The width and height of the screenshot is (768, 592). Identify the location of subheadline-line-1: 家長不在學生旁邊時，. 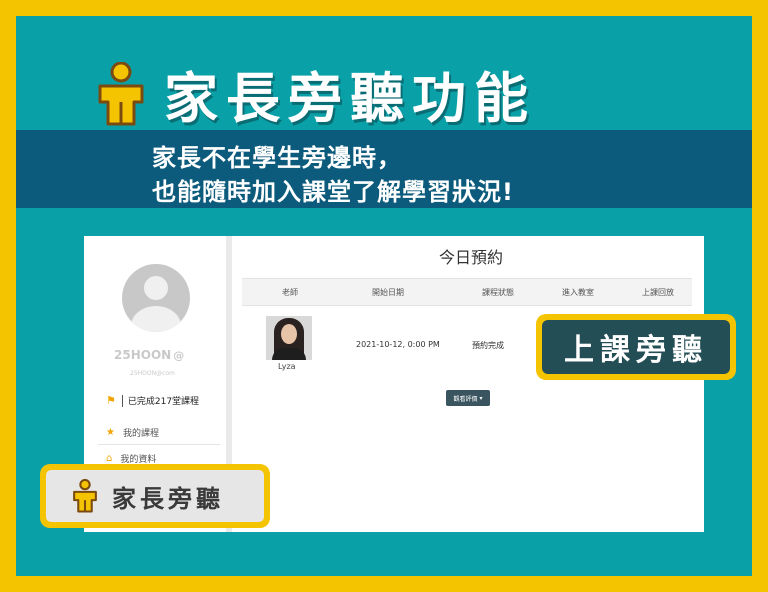
(277, 158).